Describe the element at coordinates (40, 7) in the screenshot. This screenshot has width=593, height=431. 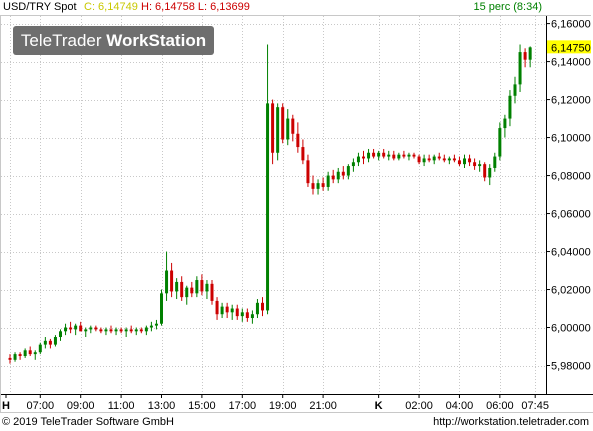
I see `symbol-label: USD/TRY Spot` at that location.